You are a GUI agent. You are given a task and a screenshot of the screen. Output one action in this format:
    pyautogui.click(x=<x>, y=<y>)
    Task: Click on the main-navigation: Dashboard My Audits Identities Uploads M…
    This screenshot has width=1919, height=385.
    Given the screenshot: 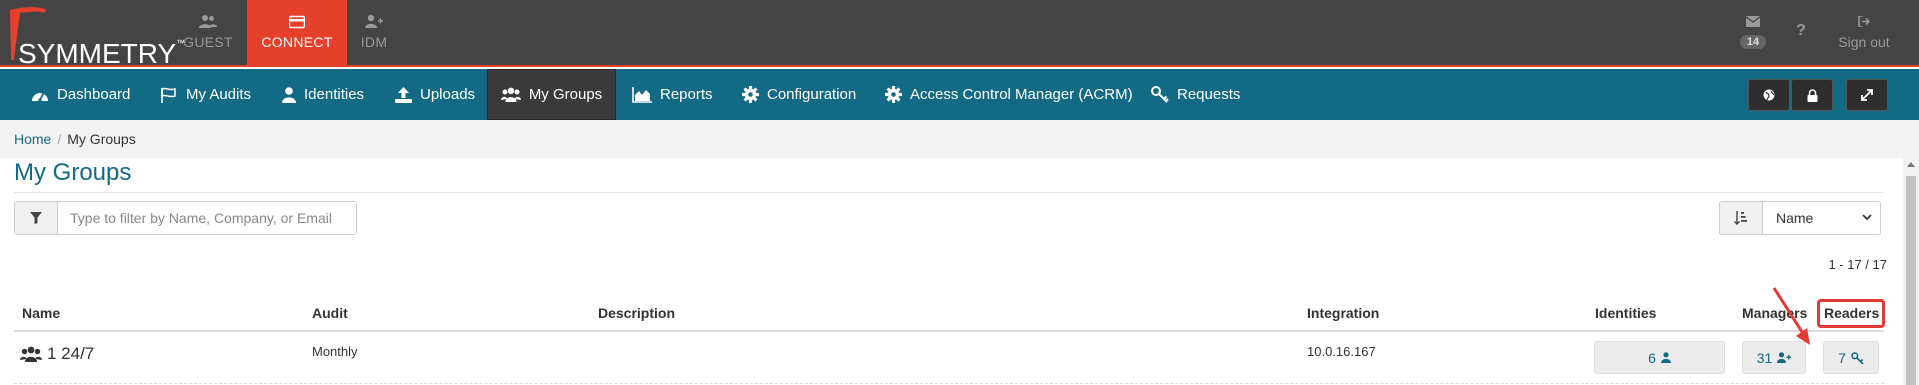 What is the action you would take?
    pyautogui.click(x=959, y=94)
    